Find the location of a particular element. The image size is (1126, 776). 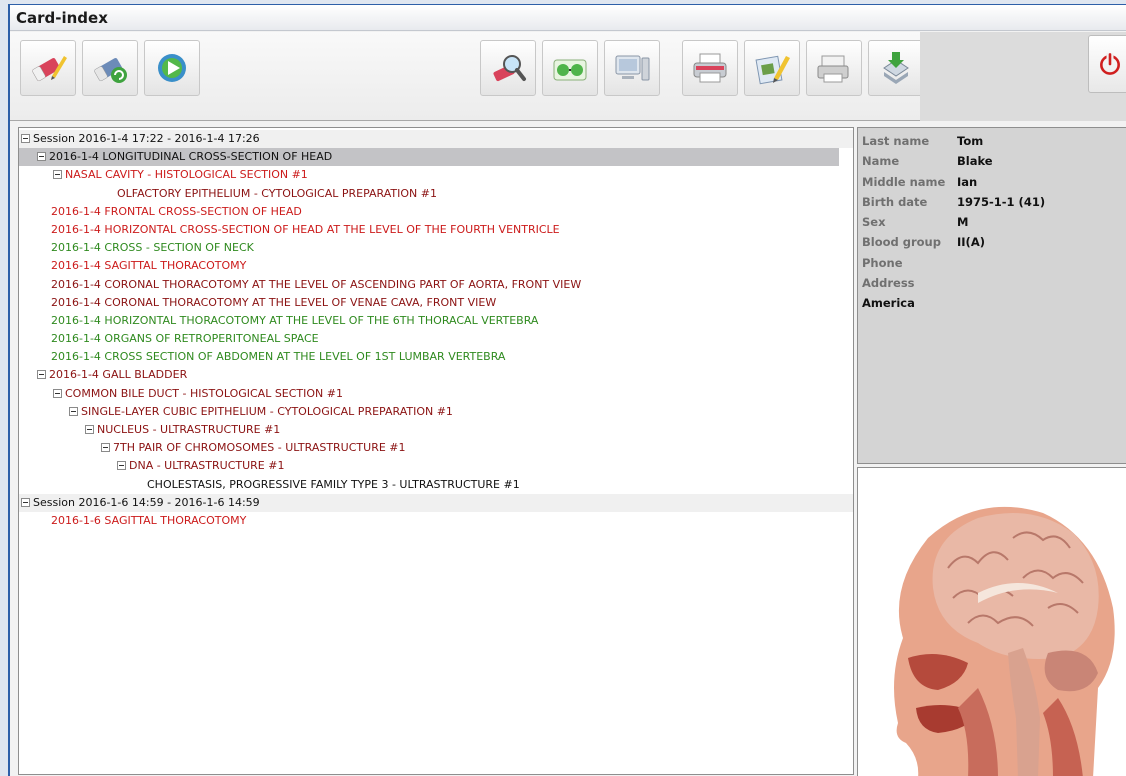

print-preview-button is located at coordinates (834, 68).